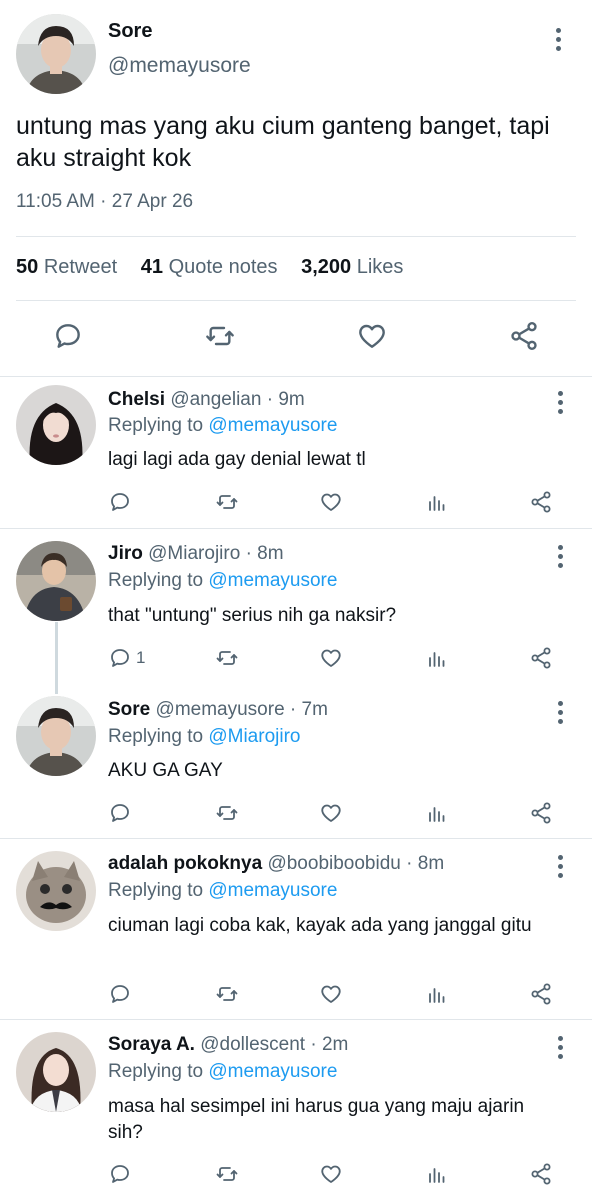 This screenshot has height=1200, width=592. Describe the element at coordinates (104, 202) in the screenshot. I see `tweet-timestamp: 11:05 AM · 27 Apr 26` at that location.